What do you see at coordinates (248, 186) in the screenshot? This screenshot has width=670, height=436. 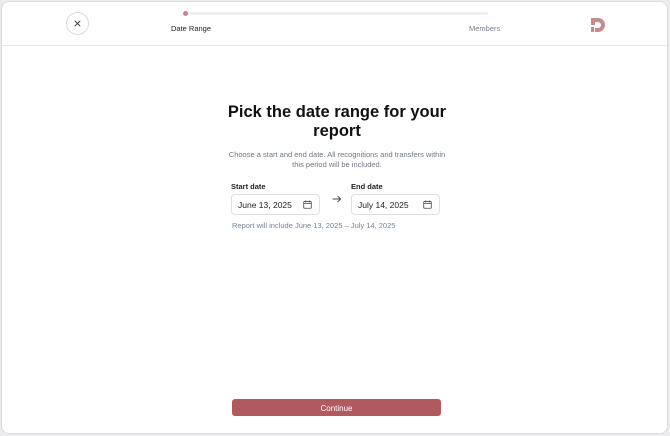 I see `start-date-label: Start date` at bounding box center [248, 186].